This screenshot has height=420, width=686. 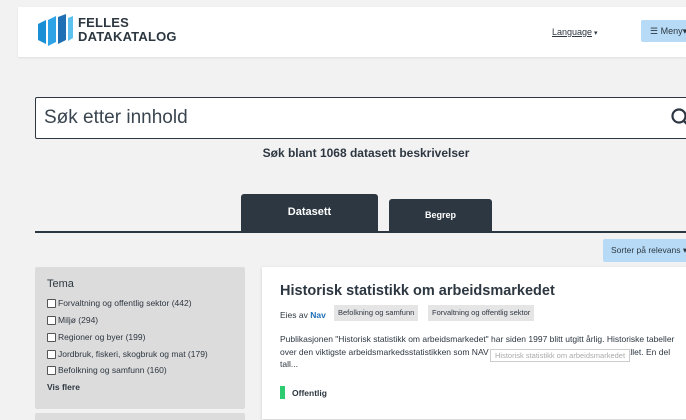 I want to click on language-dropdown: Language ▾, so click(x=575, y=32).